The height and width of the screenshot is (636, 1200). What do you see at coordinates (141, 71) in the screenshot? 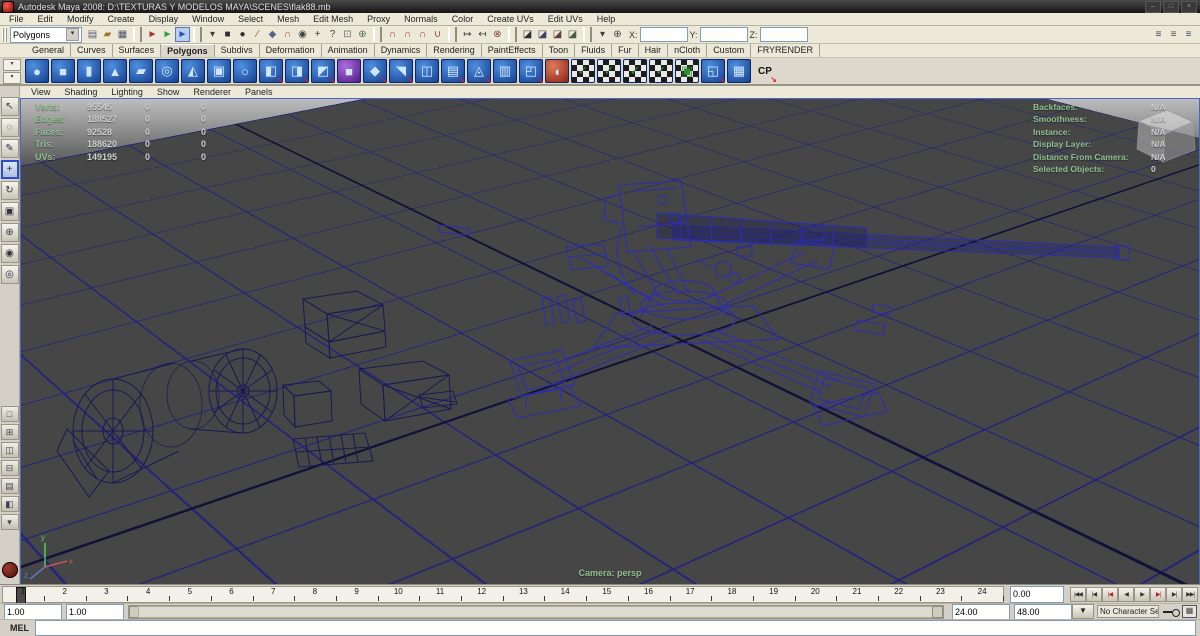
I see `poly-plane-icon: ▰` at bounding box center [141, 71].